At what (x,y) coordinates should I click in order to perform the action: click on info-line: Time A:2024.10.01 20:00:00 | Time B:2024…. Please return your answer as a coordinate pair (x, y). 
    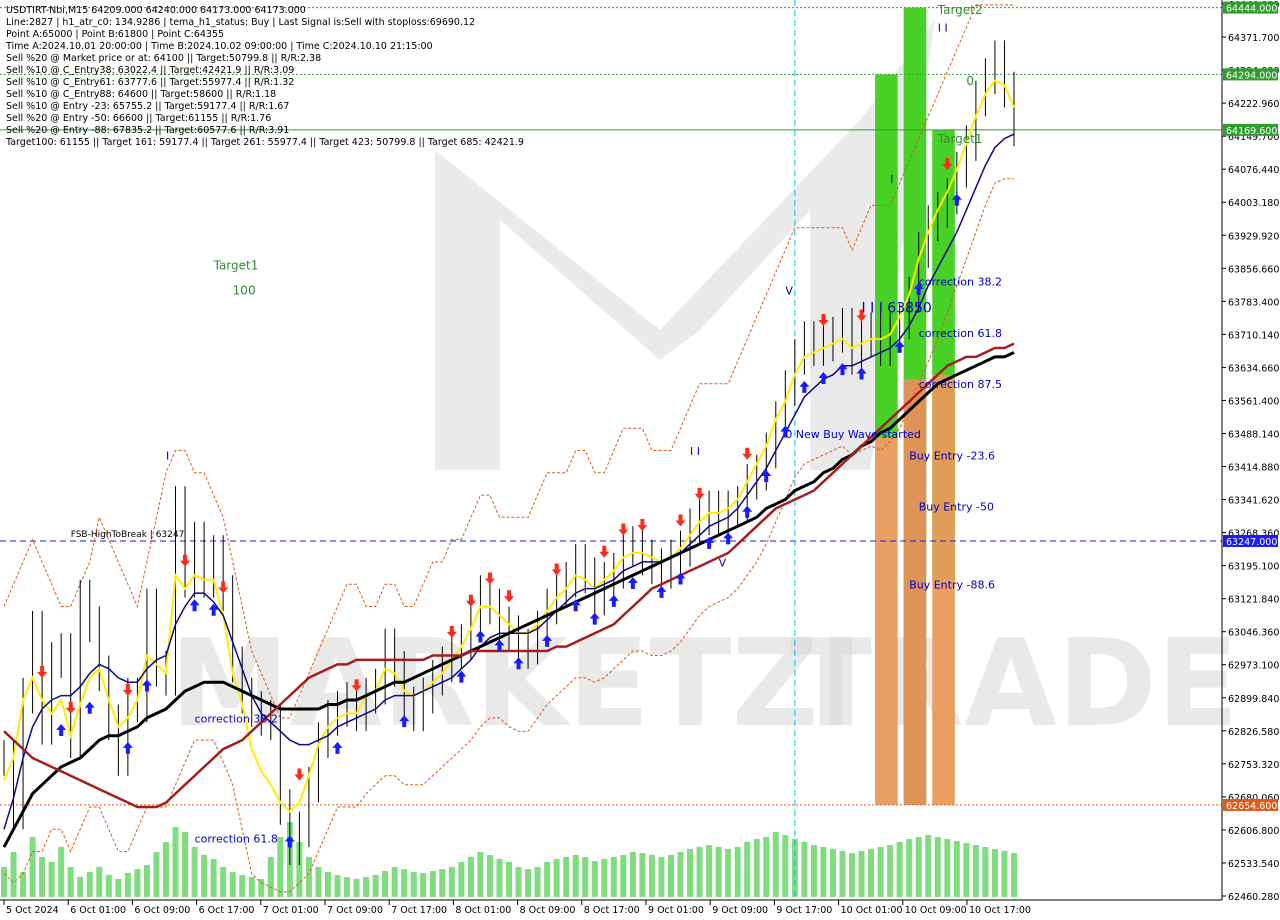
    Looking at the image, I should click on (219, 46).